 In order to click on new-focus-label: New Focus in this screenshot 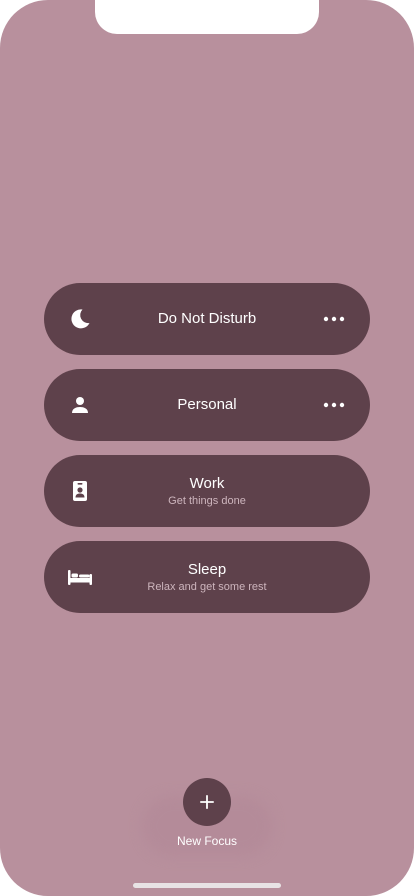, I will do `click(207, 841)`.